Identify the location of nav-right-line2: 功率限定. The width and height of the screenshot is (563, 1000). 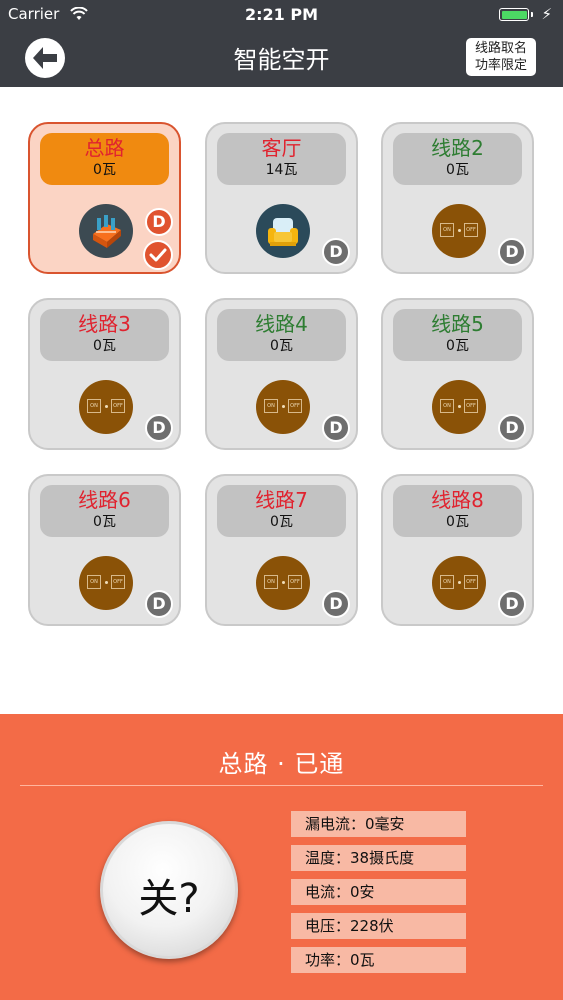
(500, 65).